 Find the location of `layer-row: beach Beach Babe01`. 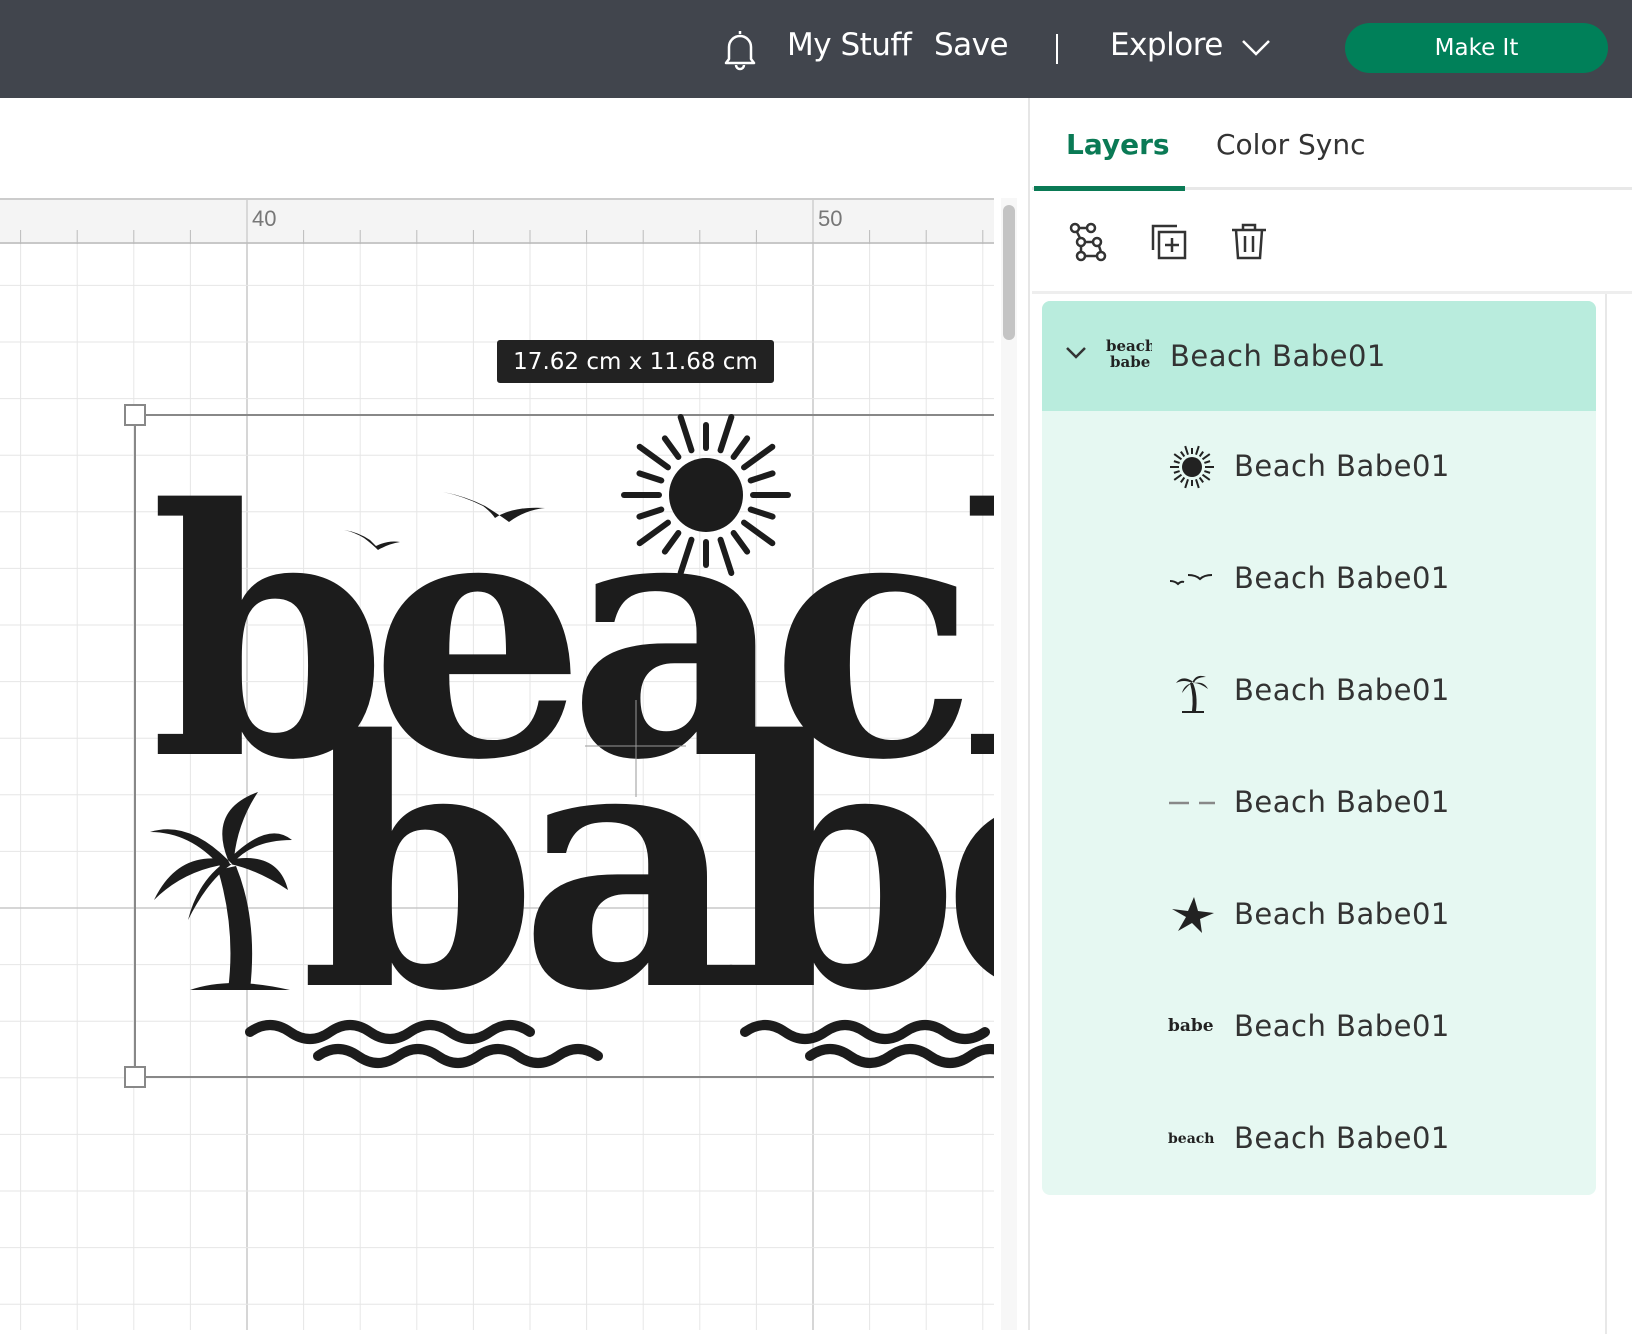

layer-row: beach Beach Babe01 is located at coordinates (1319, 1139).